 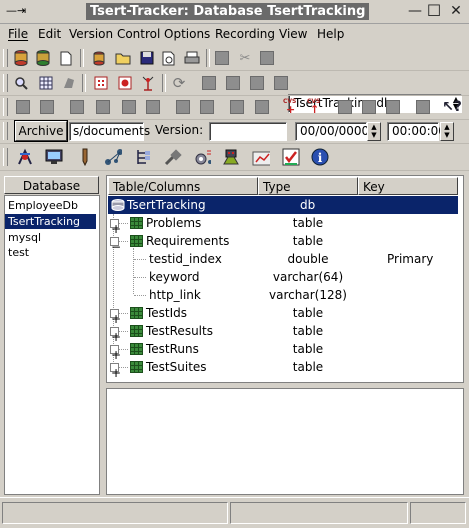 What do you see at coordinates (77, 107) in the screenshot?
I see `vc-tool-3-icon` at bounding box center [77, 107].